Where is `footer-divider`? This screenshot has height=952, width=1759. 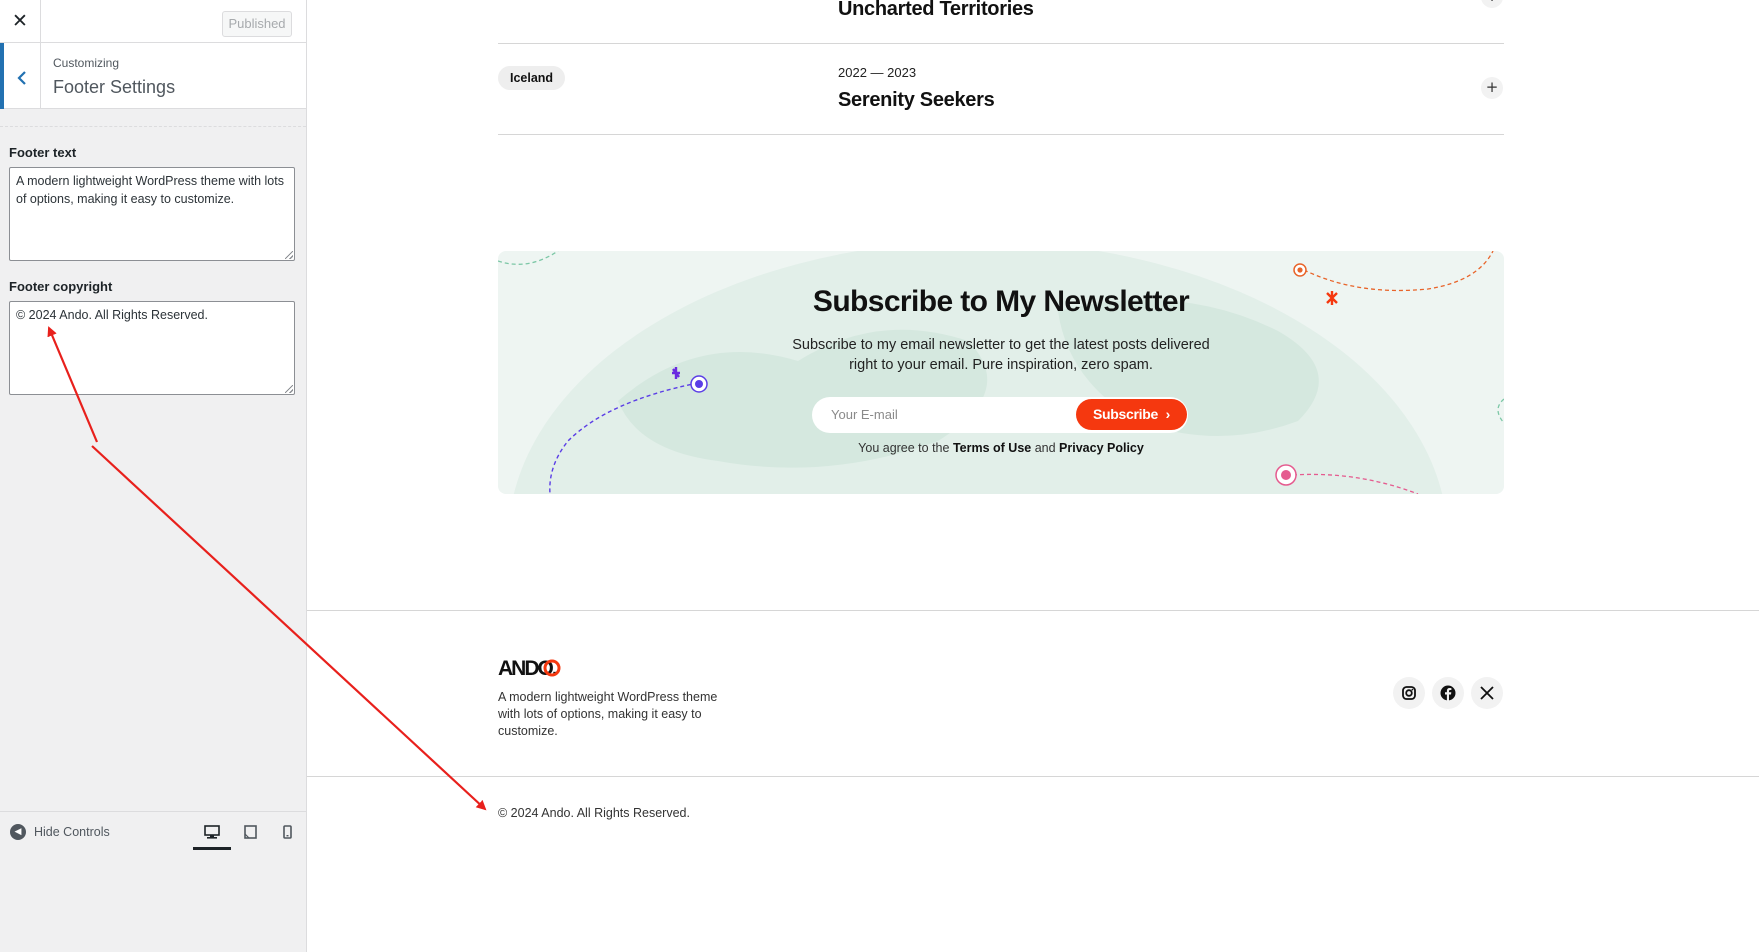 footer-divider is located at coordinates (1033, 610).